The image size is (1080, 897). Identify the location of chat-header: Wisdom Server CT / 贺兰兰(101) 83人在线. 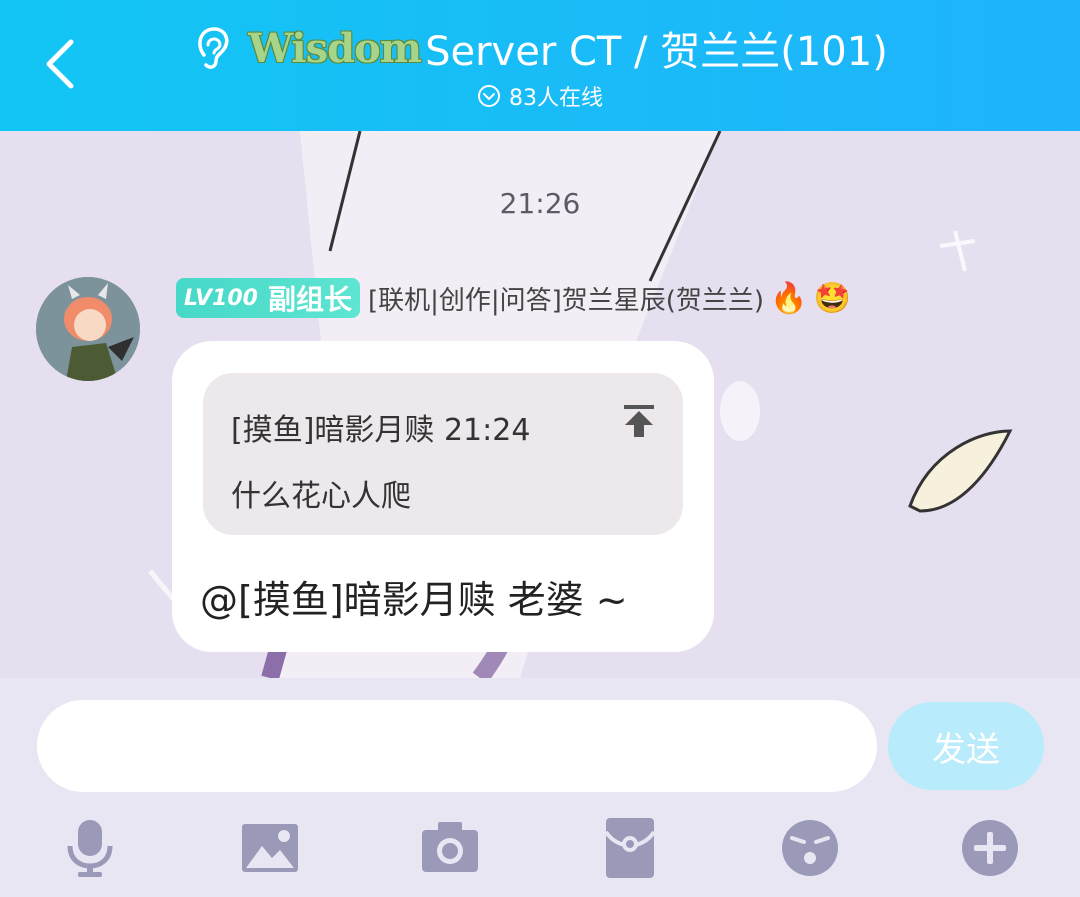
(540, 65).